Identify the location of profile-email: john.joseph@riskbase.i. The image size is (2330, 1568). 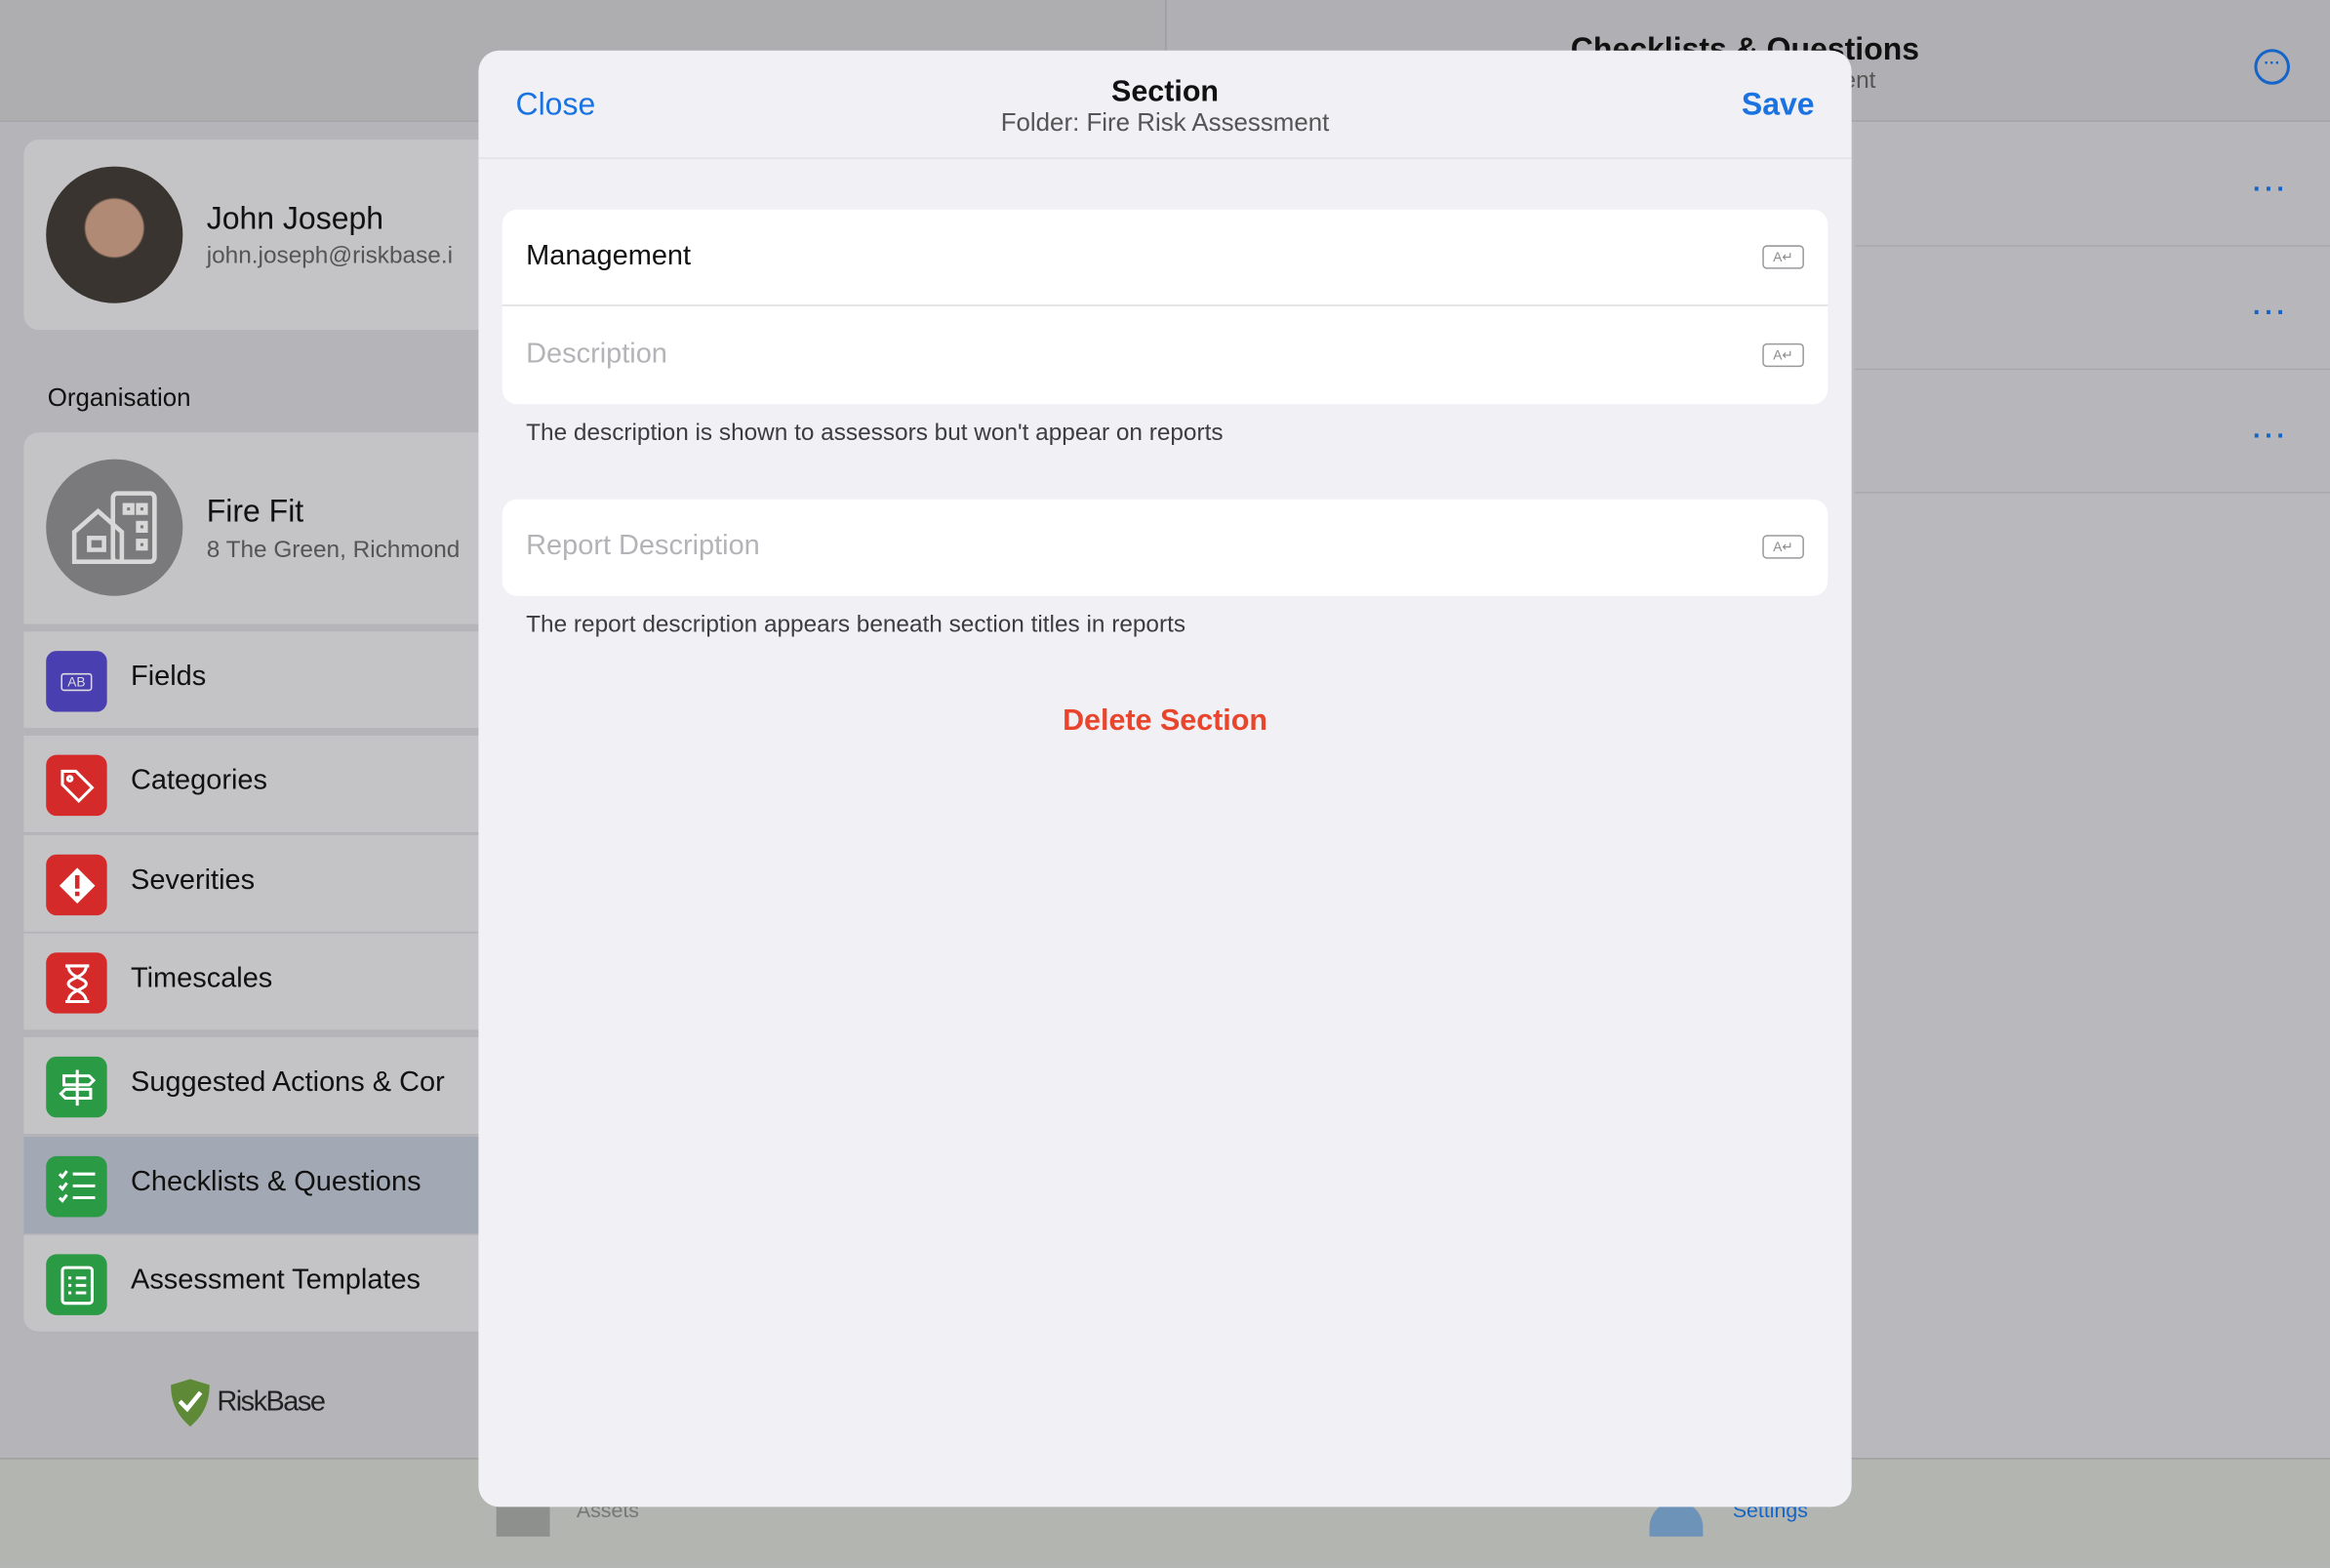
(330, 256).